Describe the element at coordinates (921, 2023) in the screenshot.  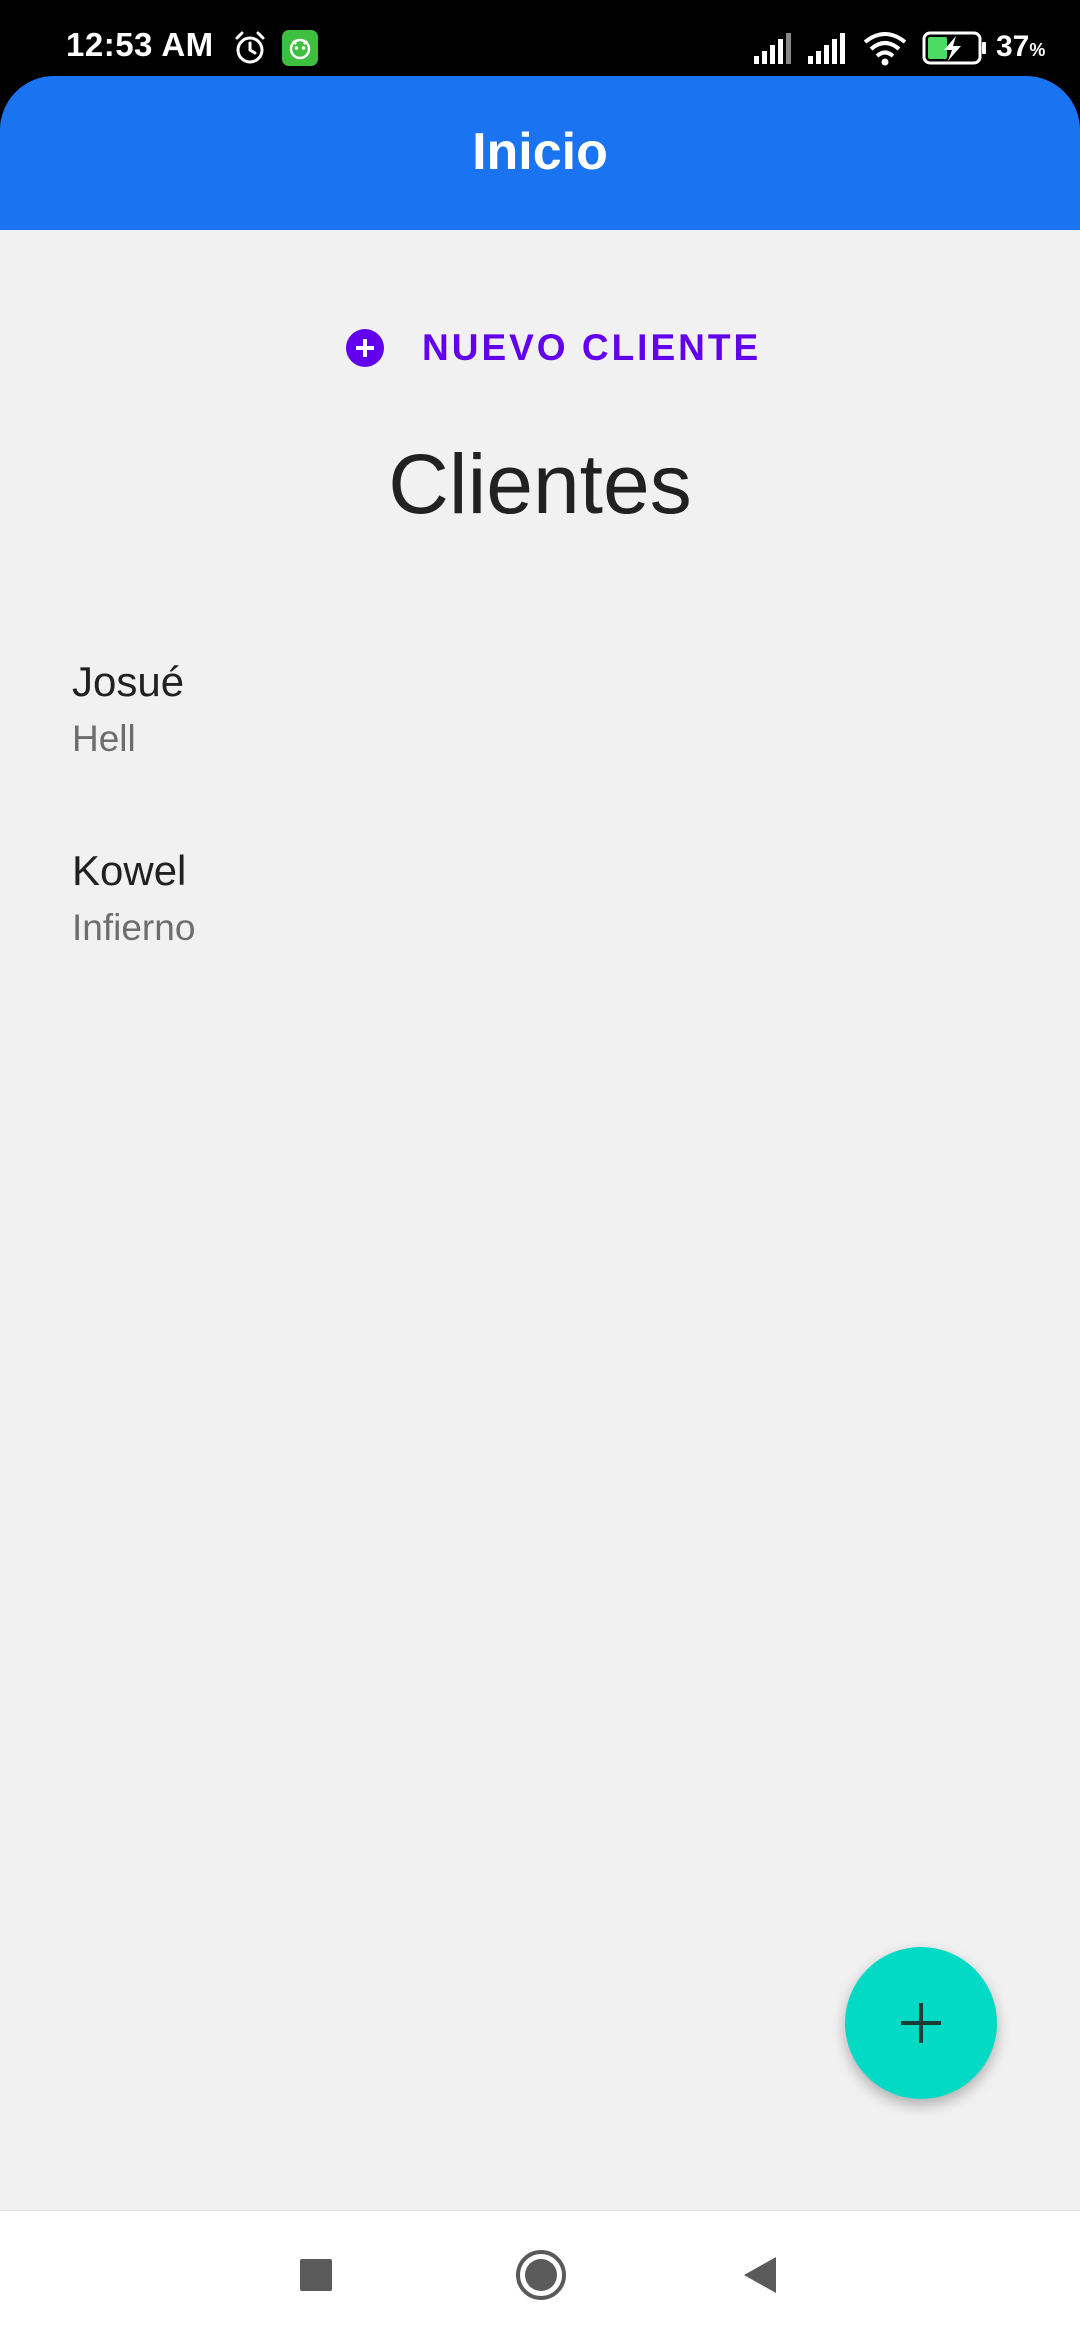
I see `add-client-fab` at that location.